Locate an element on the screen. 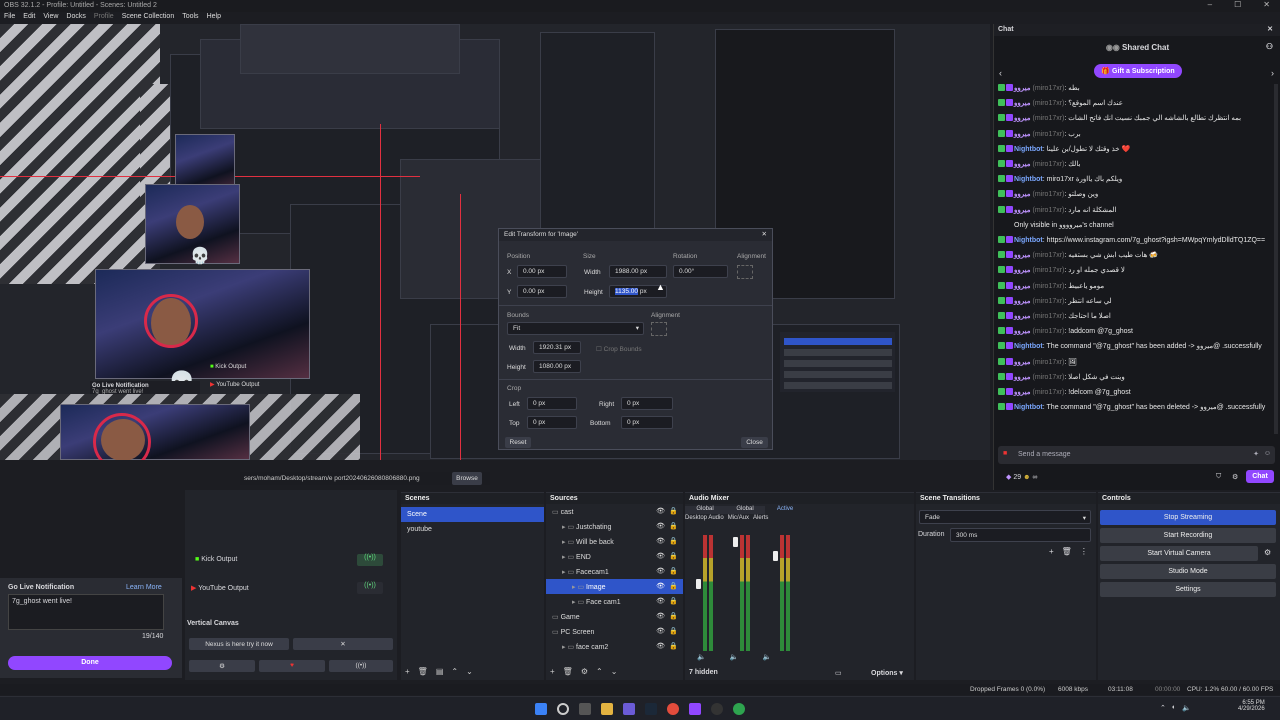 The height and width of the screenshot is (720, 1280). chat-scrollbar is located at coordinates (1276, 259).